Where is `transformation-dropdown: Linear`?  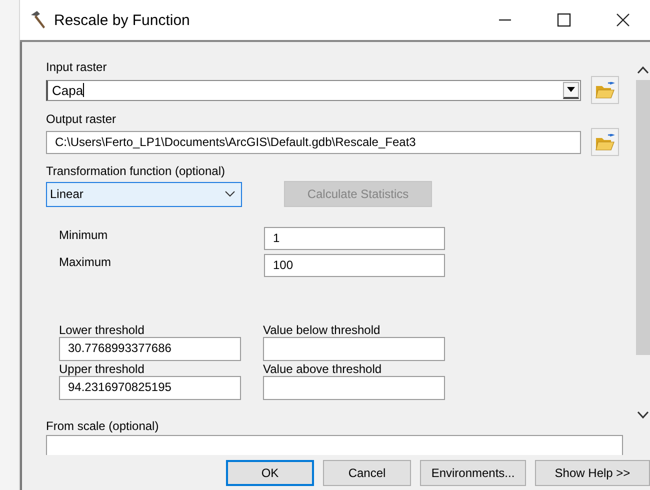 transformation-dropdown: Linear is located at coordinates (144, 194).